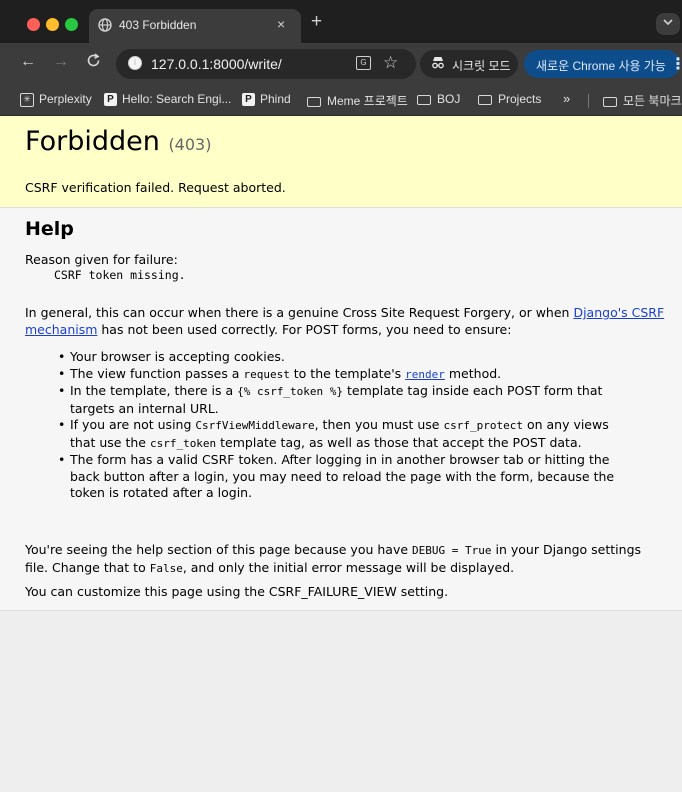 Image resolution: width=682 pixels, height=792 pixels. Describe the element at coordinates (520, 99) in the screenshot. I see `bookmark-label: Projects` at that location.